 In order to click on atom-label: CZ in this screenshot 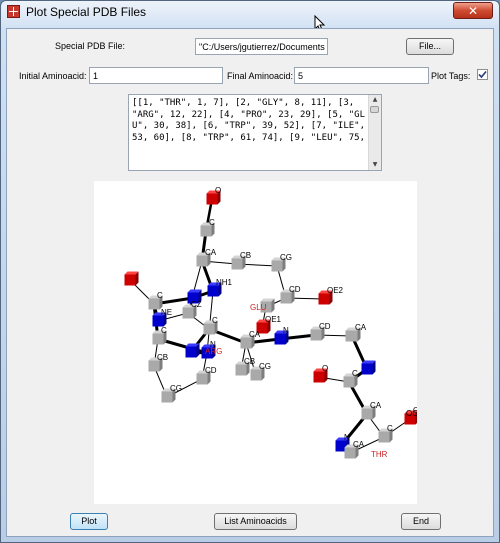, I will do `click(196, 304)`.